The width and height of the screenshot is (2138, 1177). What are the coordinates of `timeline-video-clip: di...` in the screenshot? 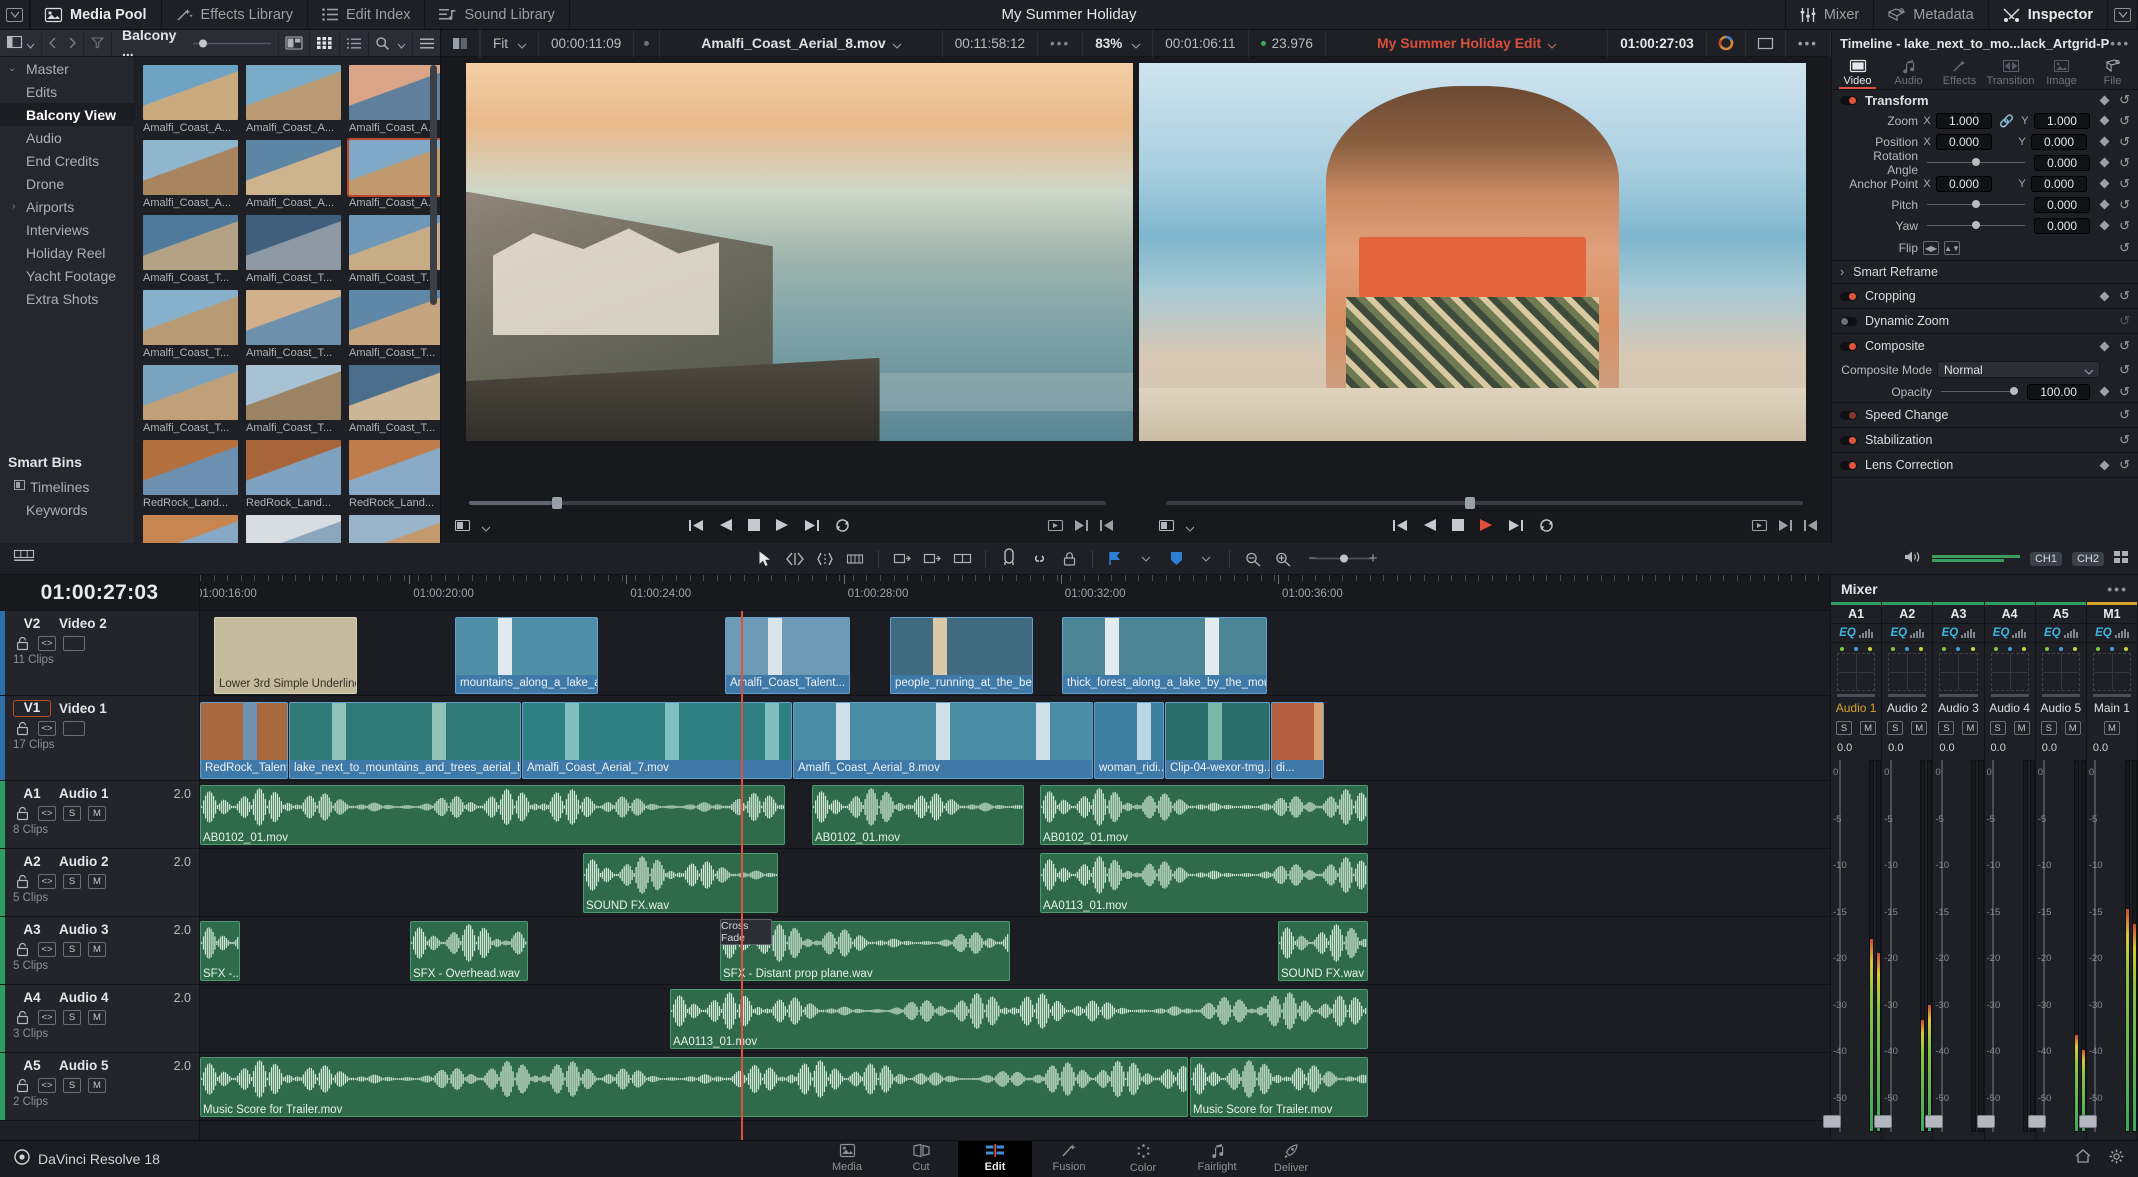 It's located at (1297, 740).